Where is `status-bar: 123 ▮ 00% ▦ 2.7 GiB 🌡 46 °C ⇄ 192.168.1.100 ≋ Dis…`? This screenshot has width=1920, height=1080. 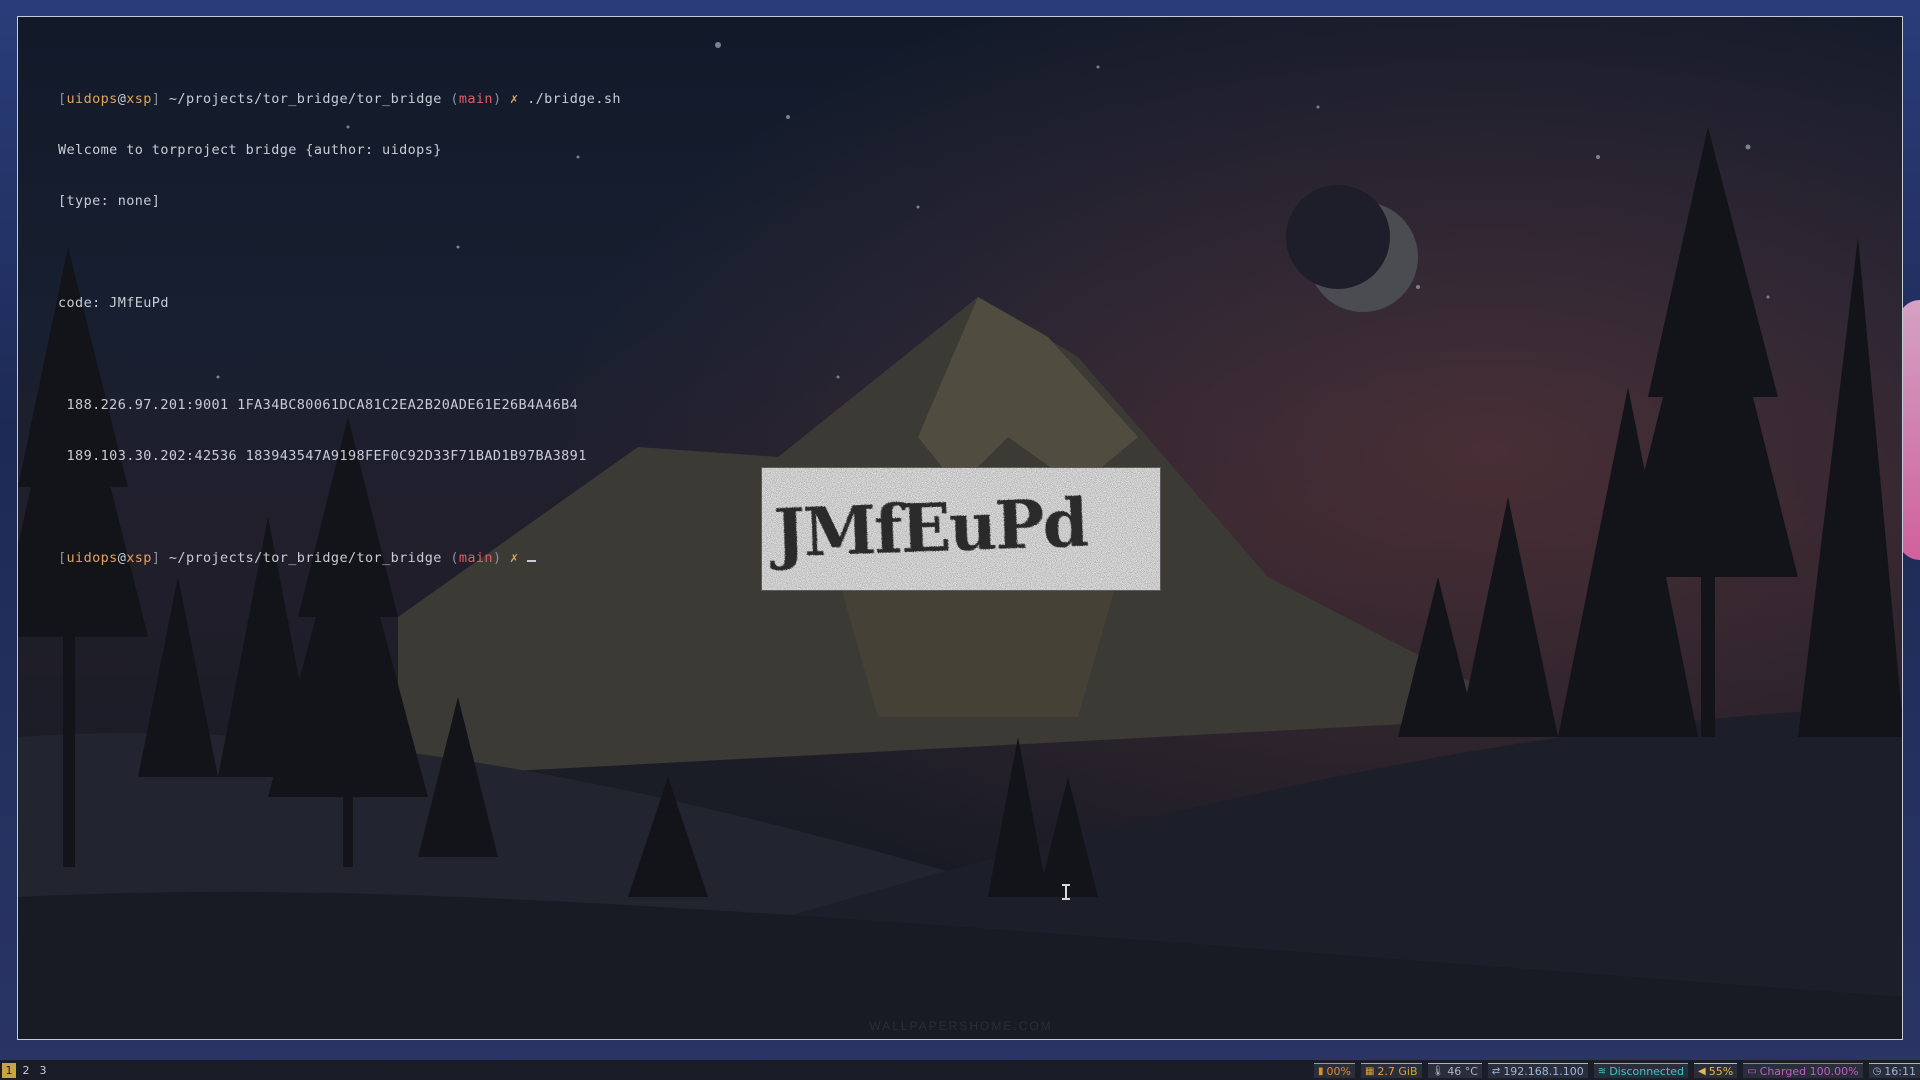 status-bar: 123 ▮ 00% ▦ 2.7 GiB 🌡 46 °C ⇄ 192.168.1.100 ≋ Dis… is located at coordinates (960, 1070).